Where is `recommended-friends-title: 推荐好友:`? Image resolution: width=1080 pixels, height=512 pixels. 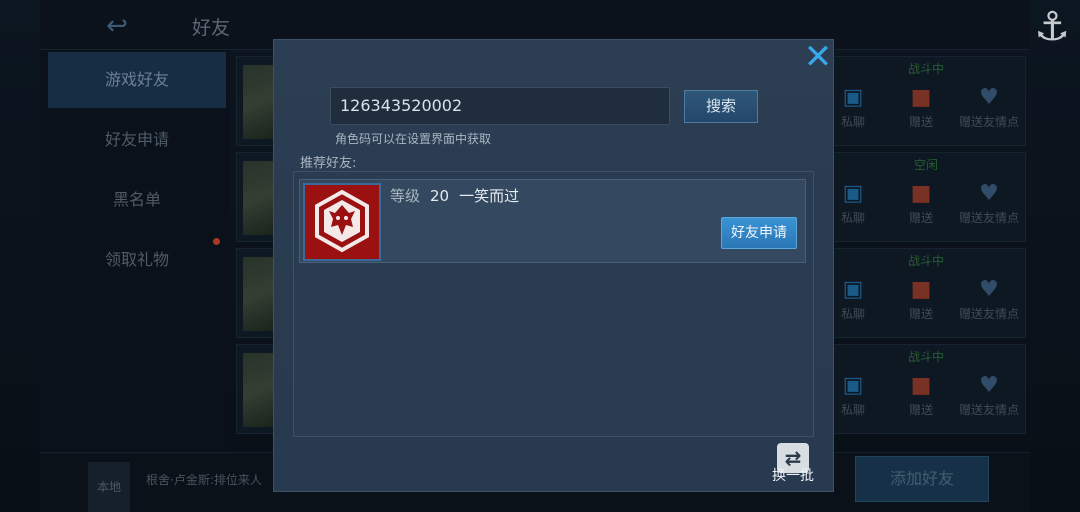
recommended-friends-title: 推荐好友: is located at coordinates (328, 163).